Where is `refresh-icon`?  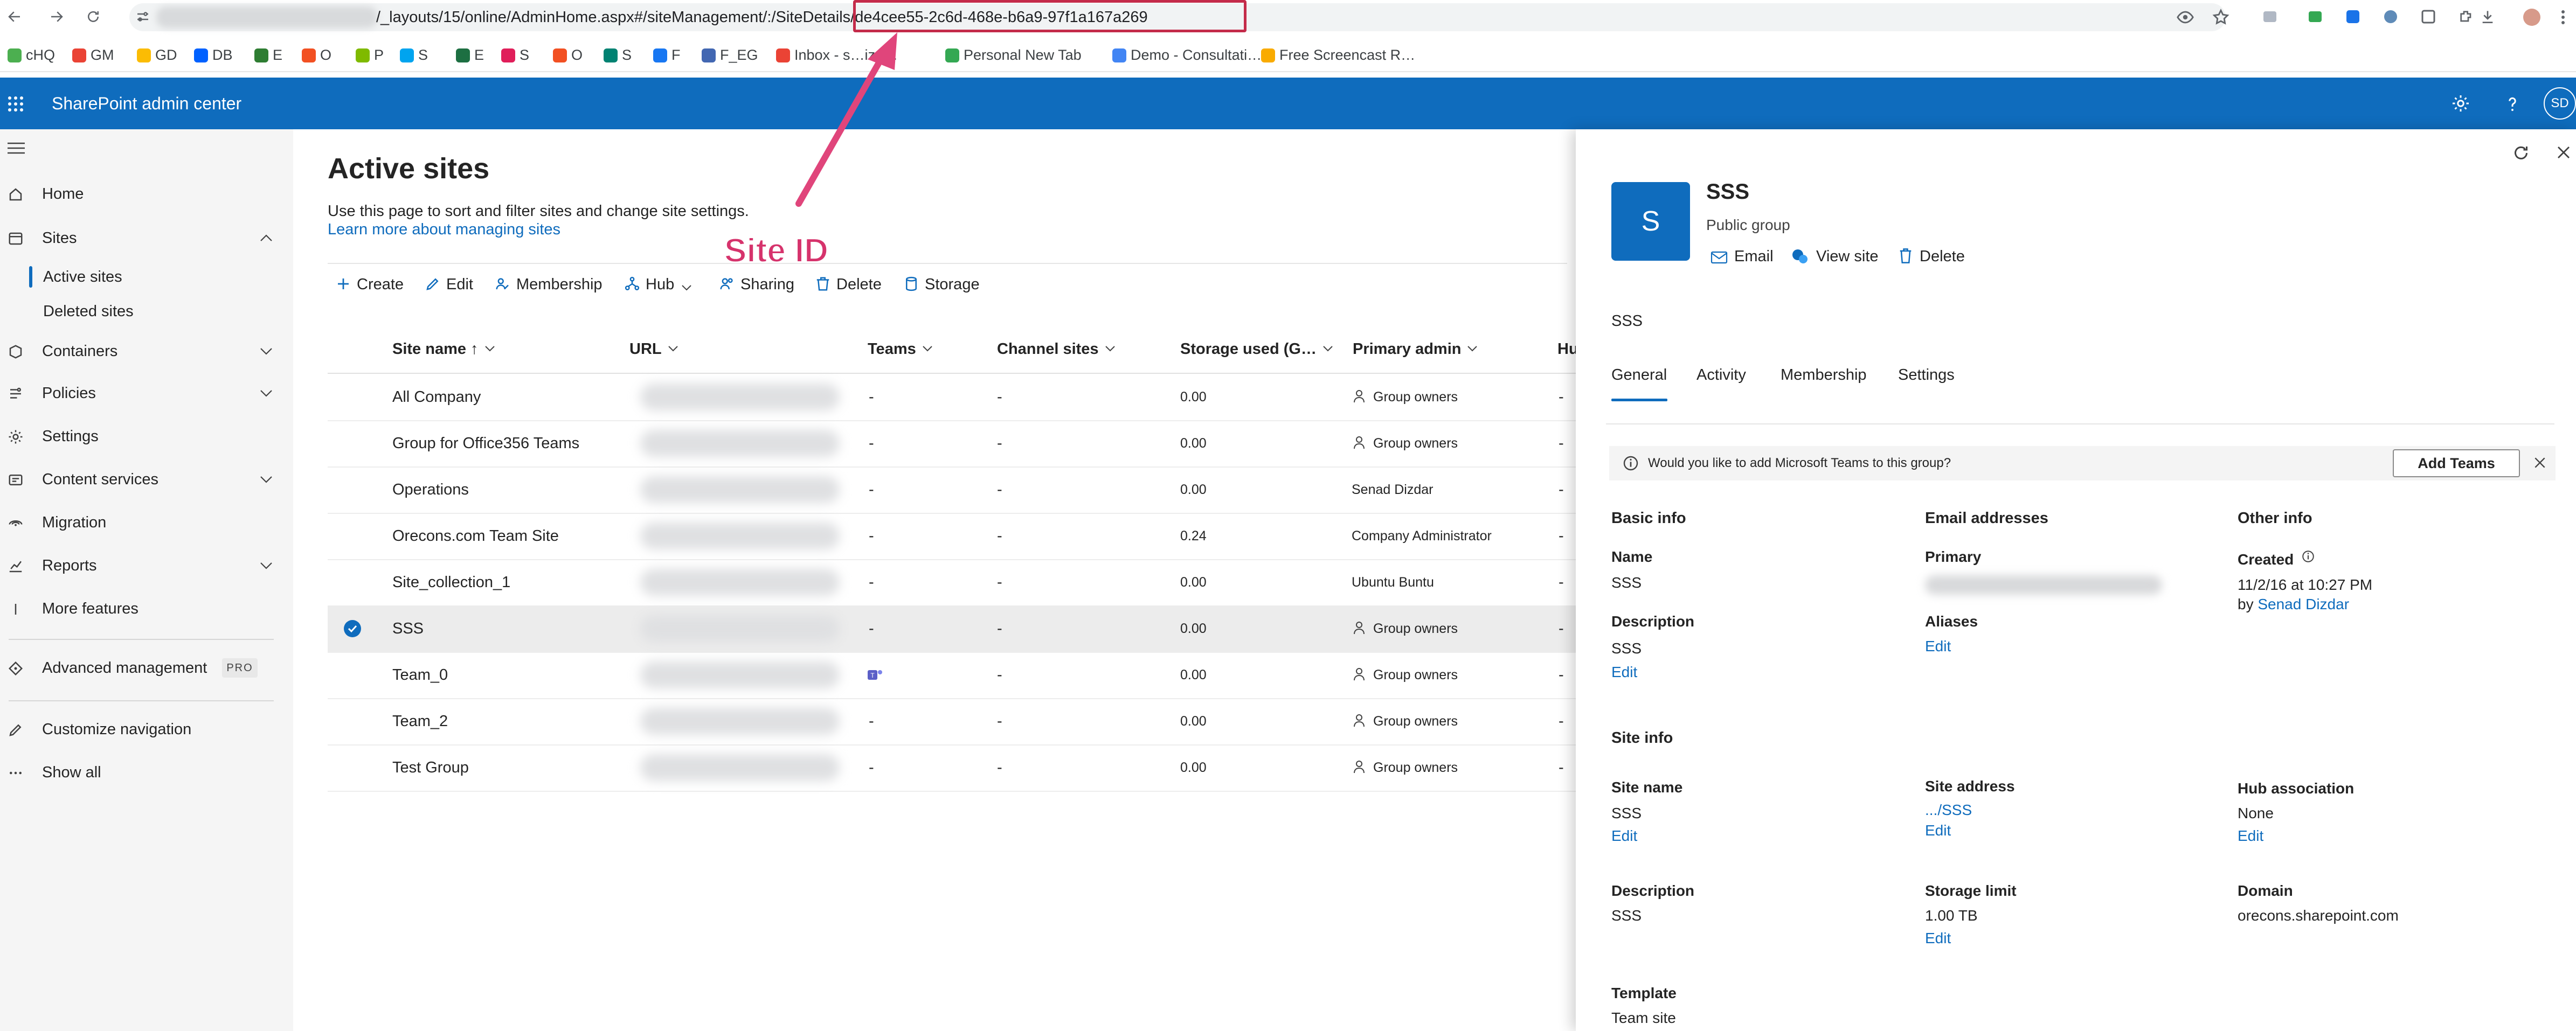
refresh-icon is located at coordinates (2521, 153).